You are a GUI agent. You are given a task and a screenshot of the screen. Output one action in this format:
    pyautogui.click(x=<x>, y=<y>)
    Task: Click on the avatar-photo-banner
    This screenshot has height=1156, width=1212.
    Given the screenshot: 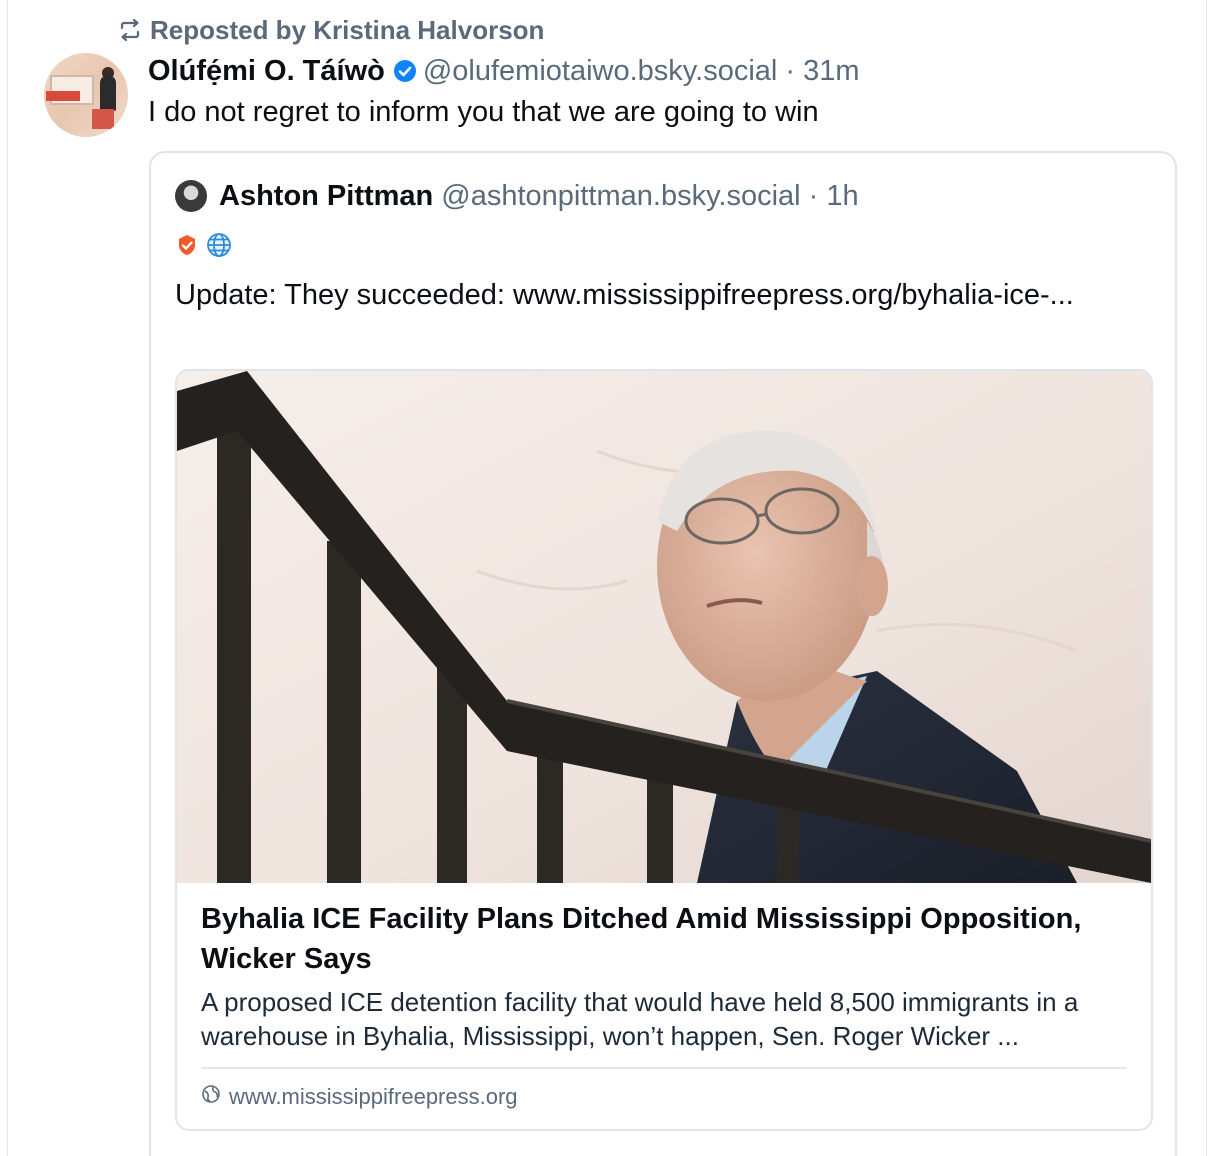 What is the action you would take?
    pyautogui.click(x=63, y=96)
    